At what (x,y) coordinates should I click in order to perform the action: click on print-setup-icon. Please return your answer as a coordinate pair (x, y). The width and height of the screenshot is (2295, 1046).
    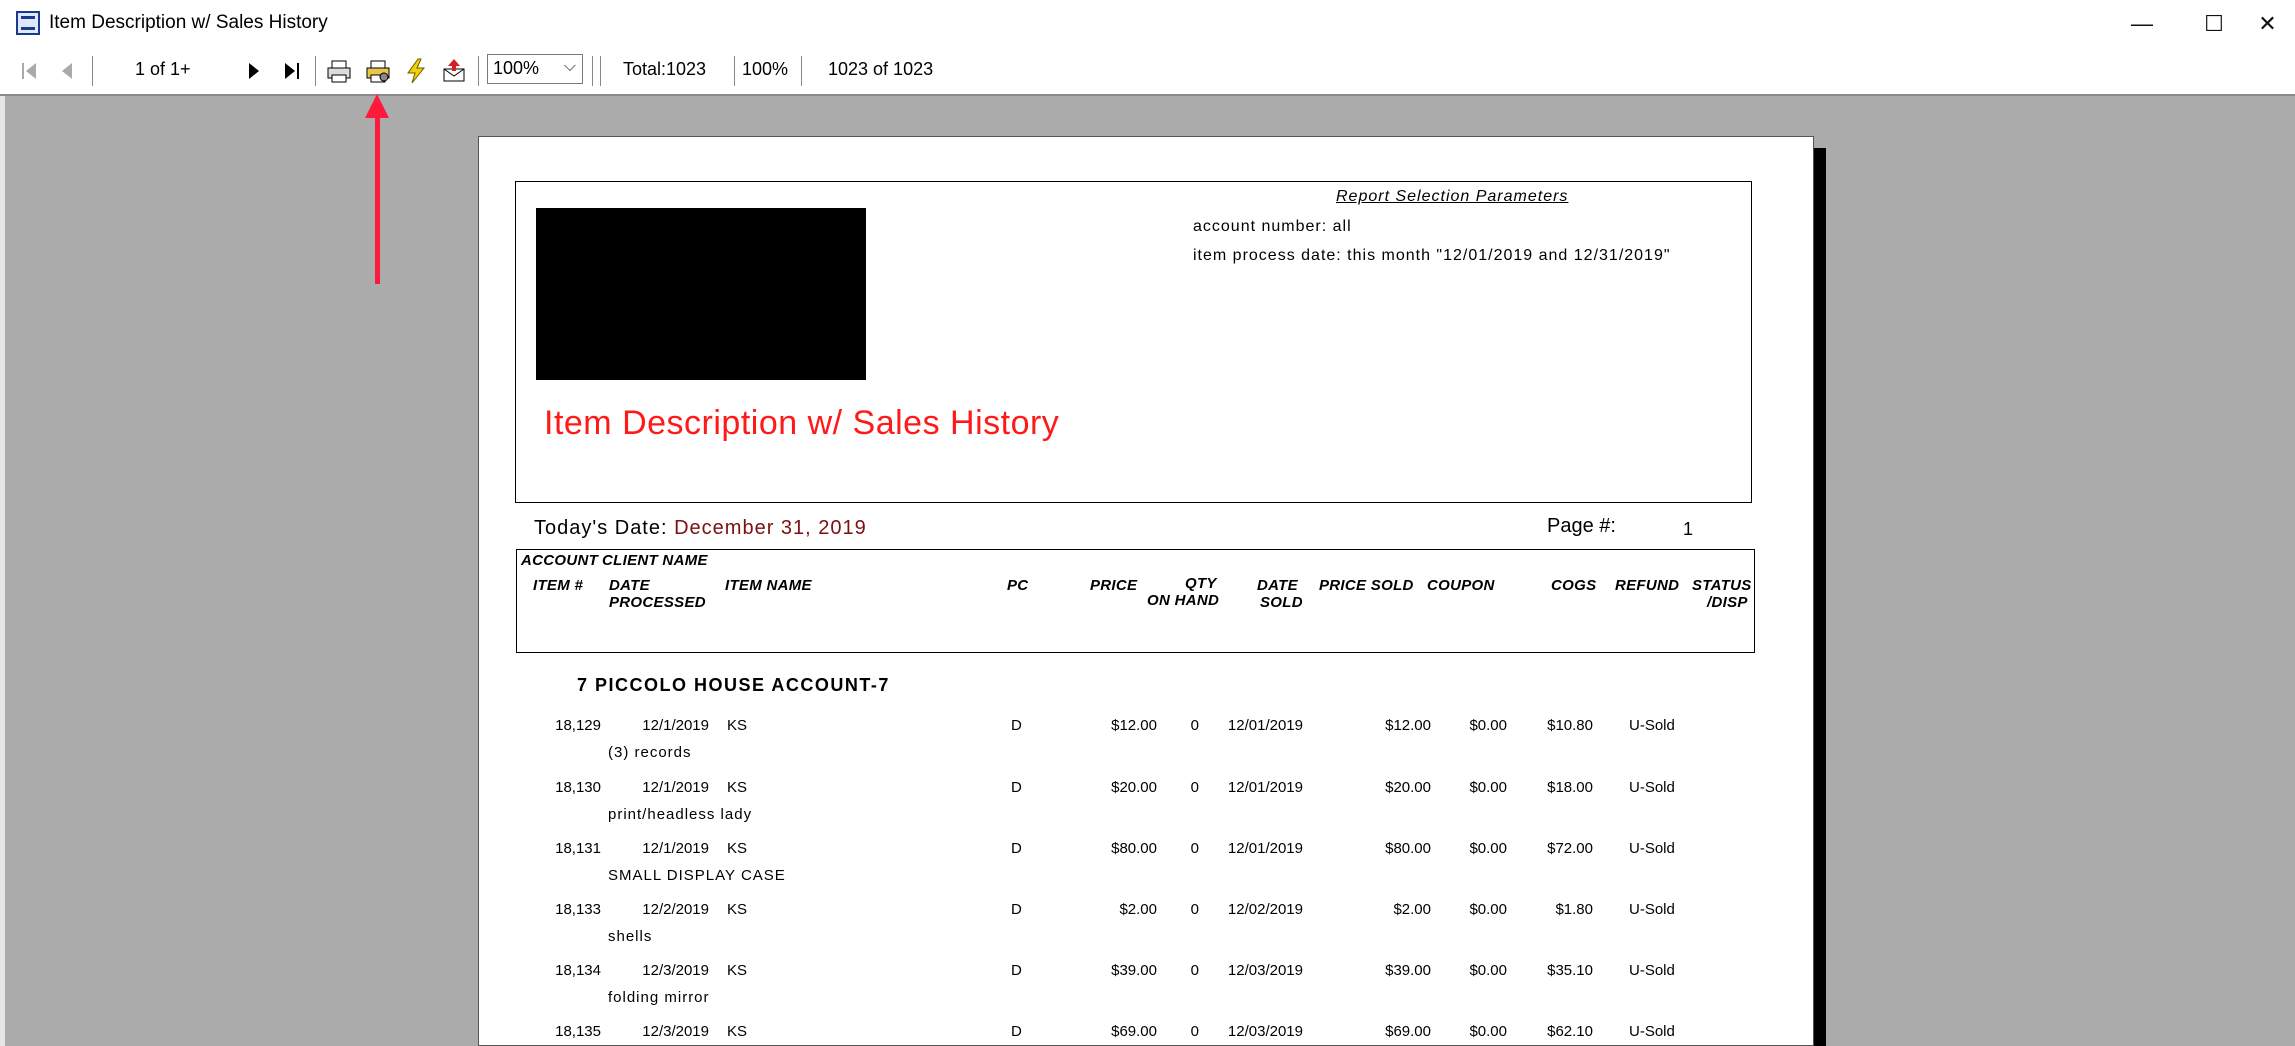
    Looking at the image, I should click on (378, 71).